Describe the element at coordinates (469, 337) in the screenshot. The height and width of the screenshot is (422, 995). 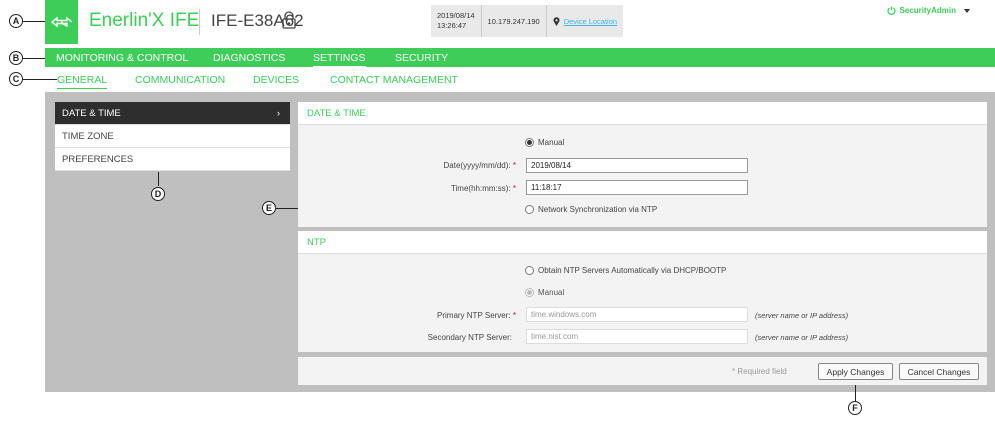
I see `secondary-ntp-label: Secondary NTP Server:` at that location.